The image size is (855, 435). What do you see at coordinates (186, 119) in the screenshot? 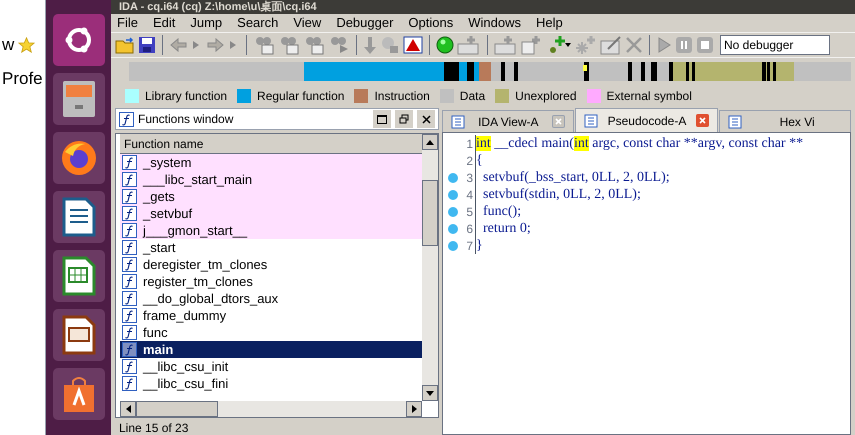
I see `panel-title: Functions window` at bounding box center [186, 119].